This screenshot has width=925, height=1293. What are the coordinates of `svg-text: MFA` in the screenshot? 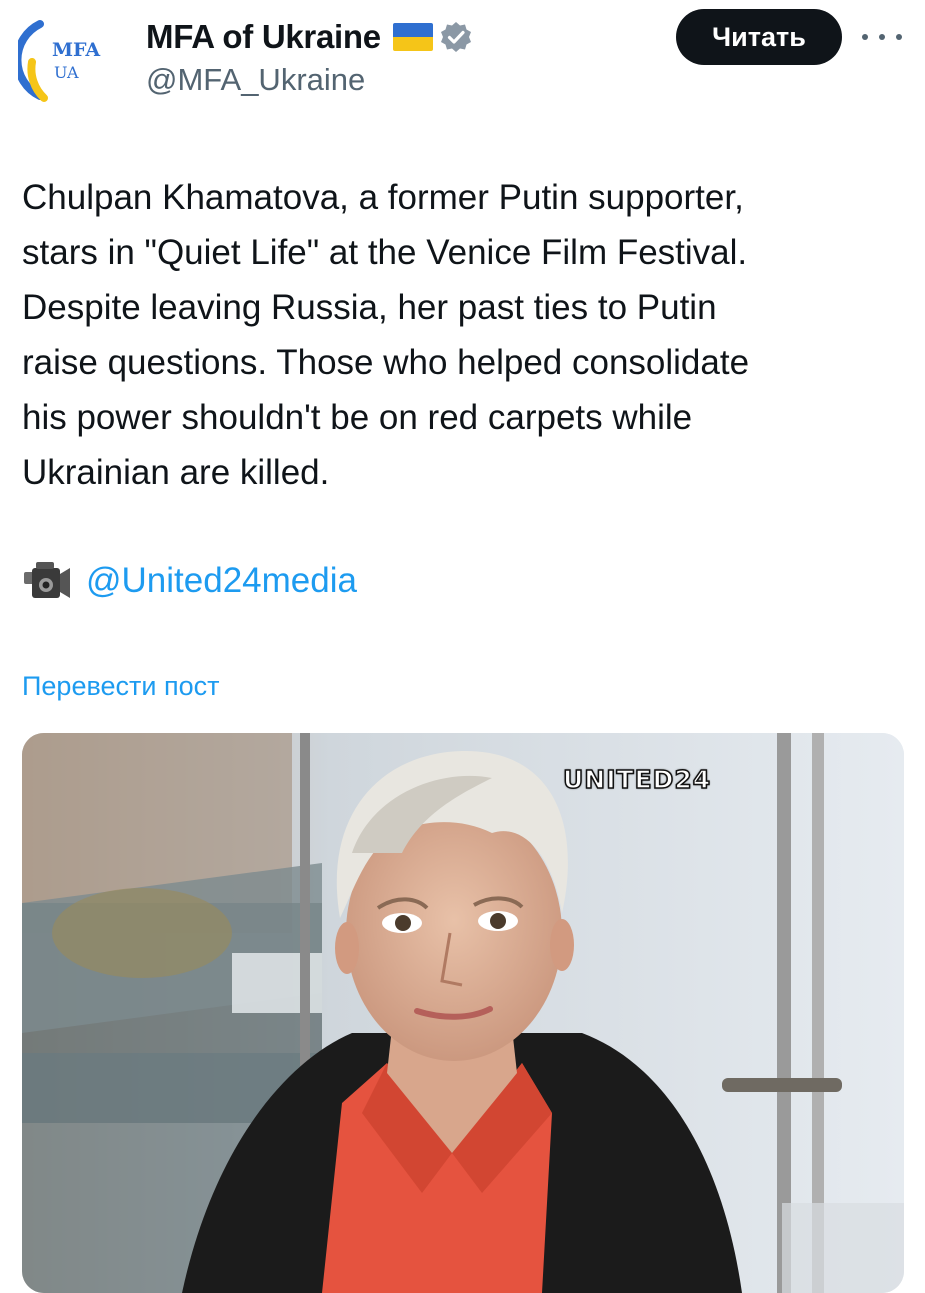 It's located at (76, 50).